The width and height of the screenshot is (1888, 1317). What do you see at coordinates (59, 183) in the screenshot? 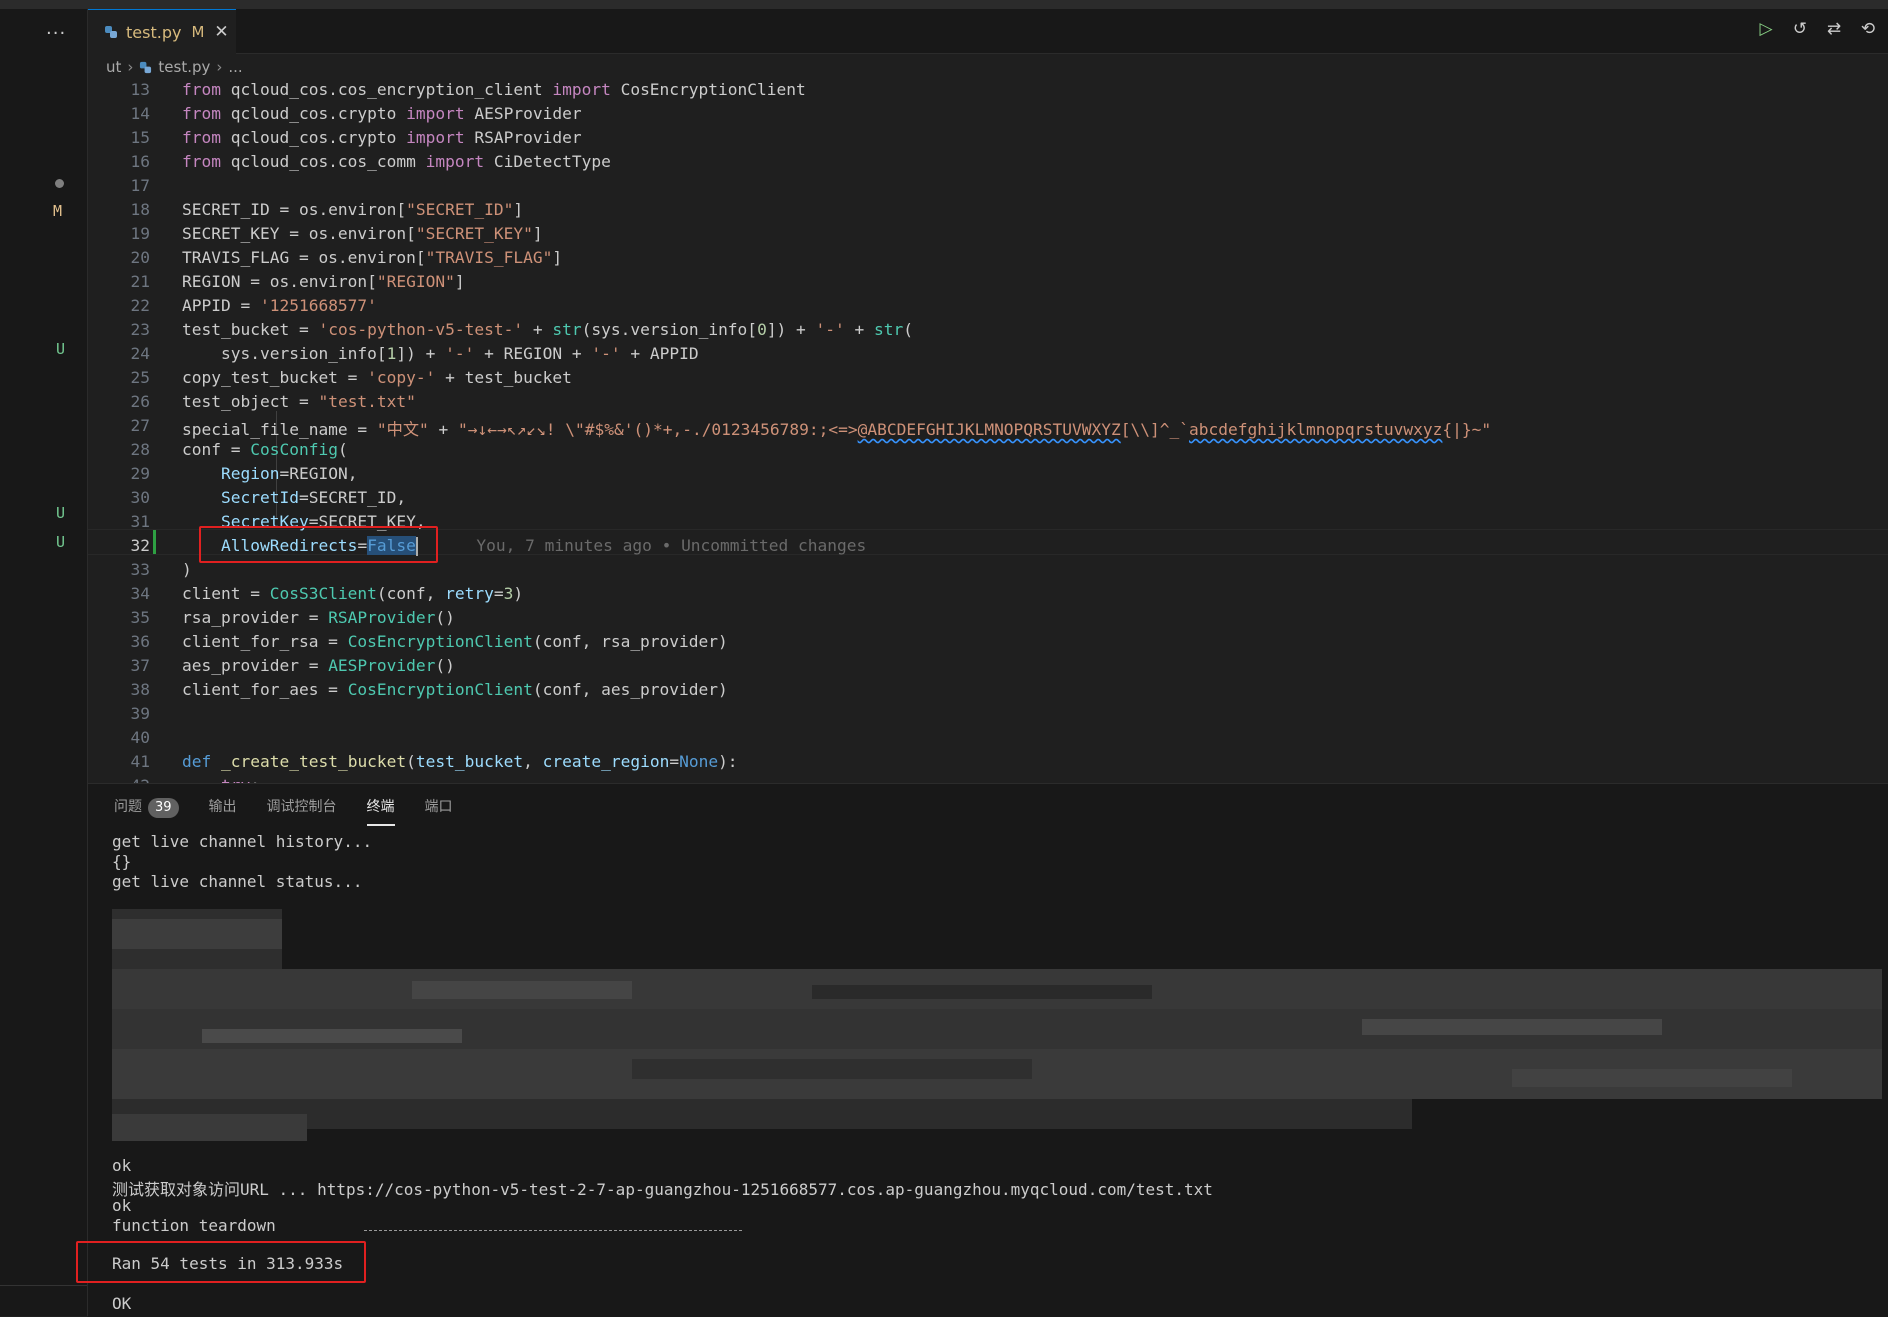
I see `unsaved-dot-icon` at bounding box center [59, 183].